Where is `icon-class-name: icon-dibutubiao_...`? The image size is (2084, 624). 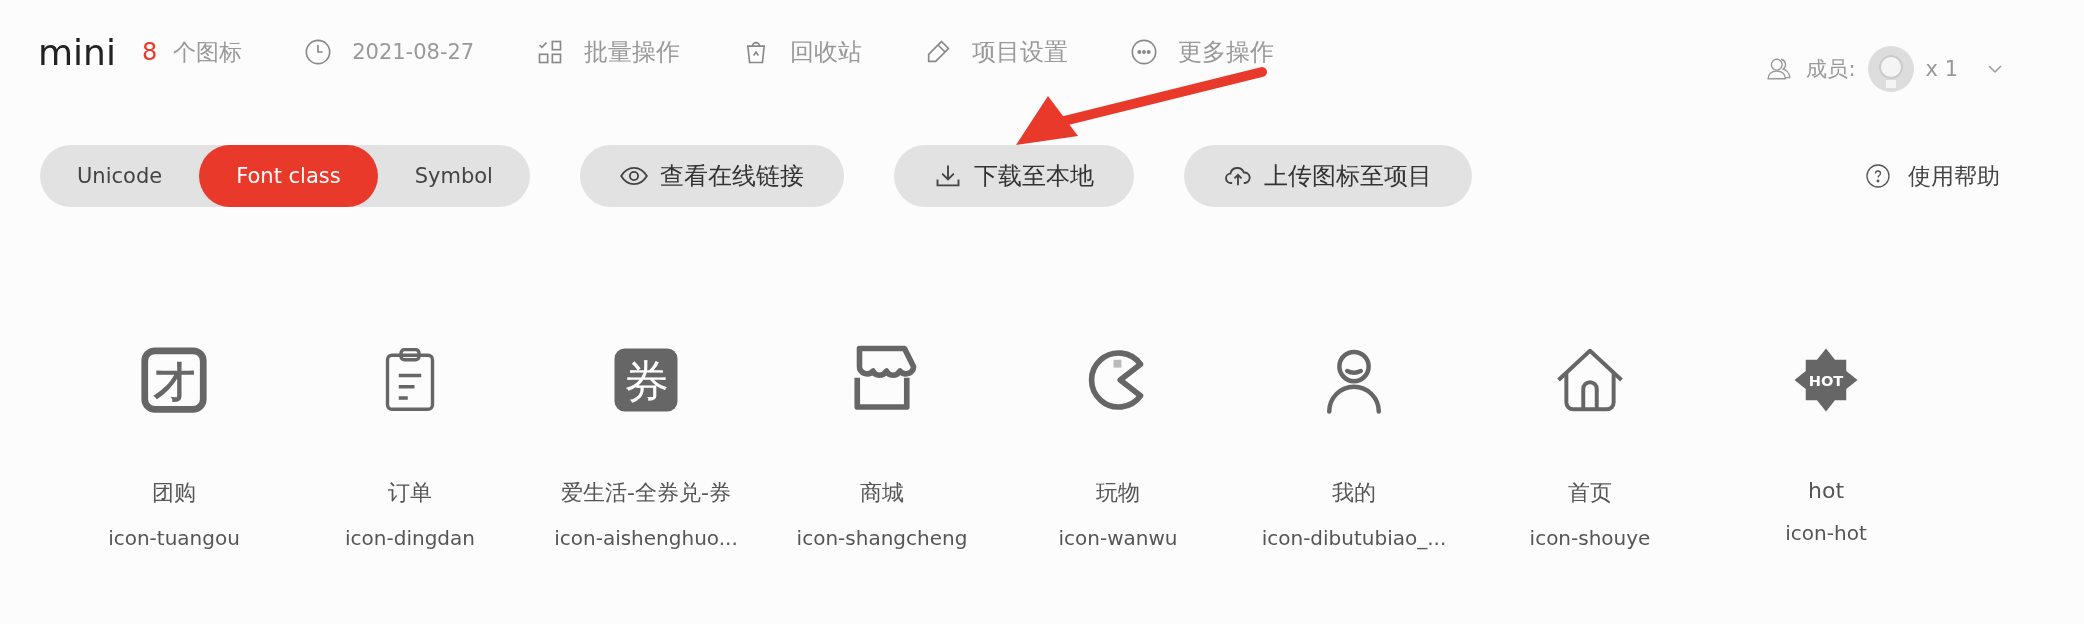 icon-class-name: icon-dibutubiao_... is located at coordinates (1354, 538).